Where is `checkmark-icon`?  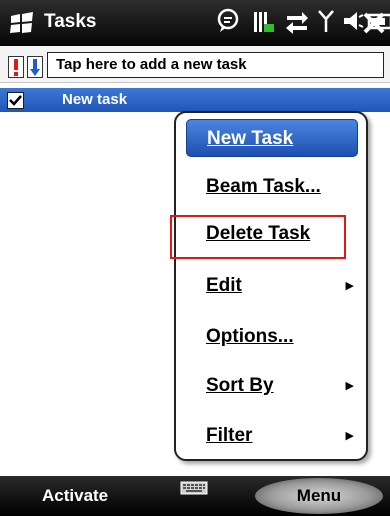
checkmark-icon is located at coordinates (15, 100).